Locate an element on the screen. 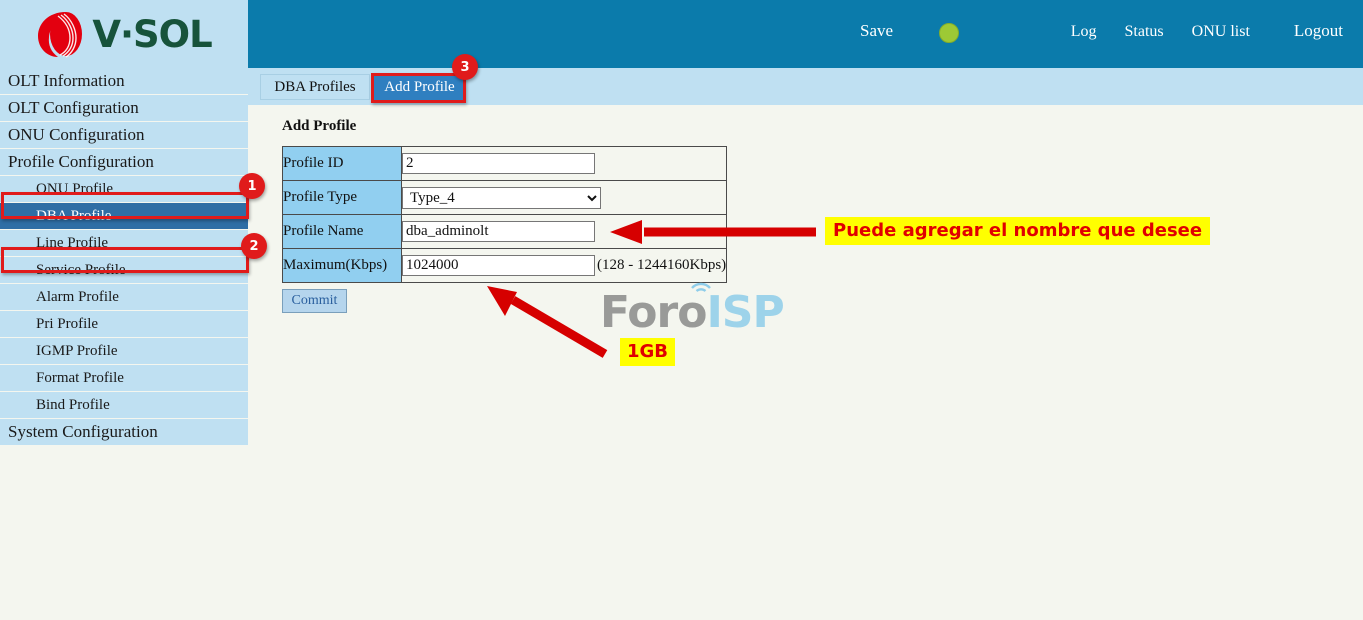 The width and height of the screenshot is (1363, 620). sidebar-item-pri-profile: Pri Profile is located at coordinates (124, 324).